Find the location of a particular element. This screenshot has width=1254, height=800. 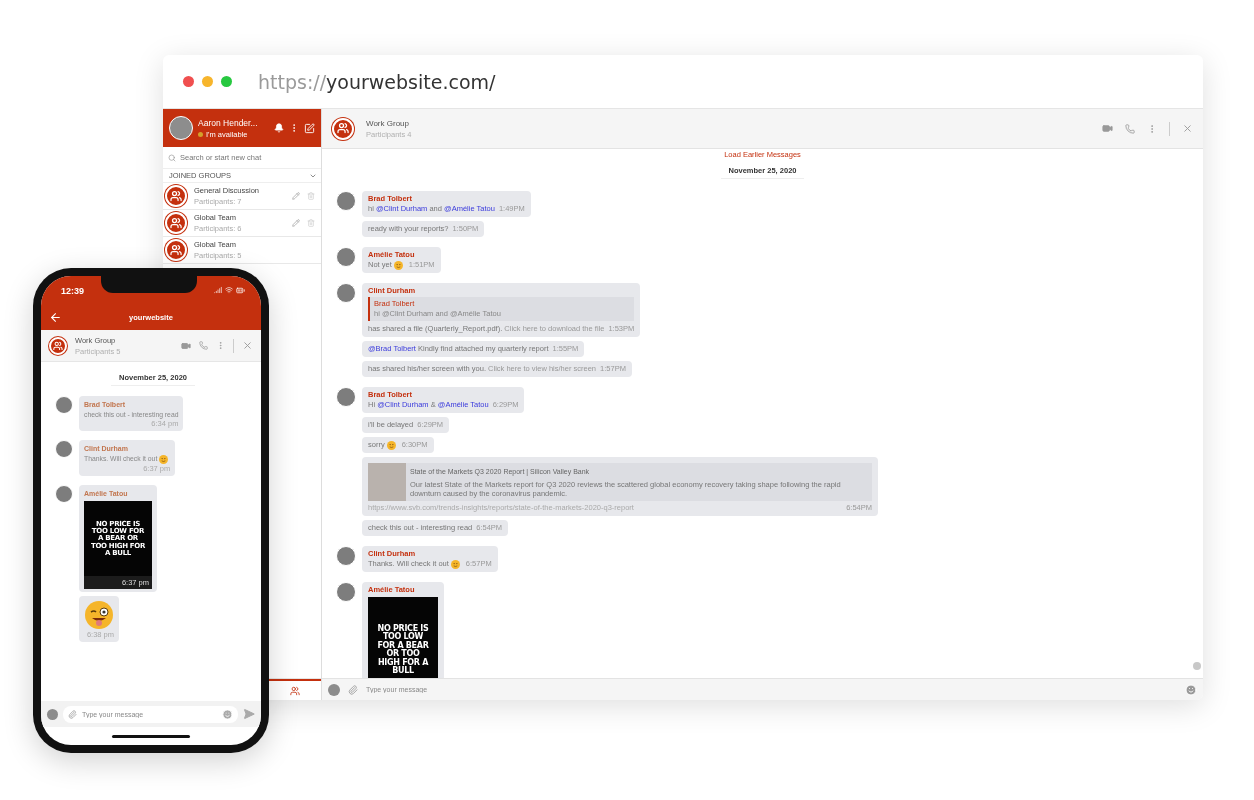

chat-title: Work Group is located at coordinates (388, 123).